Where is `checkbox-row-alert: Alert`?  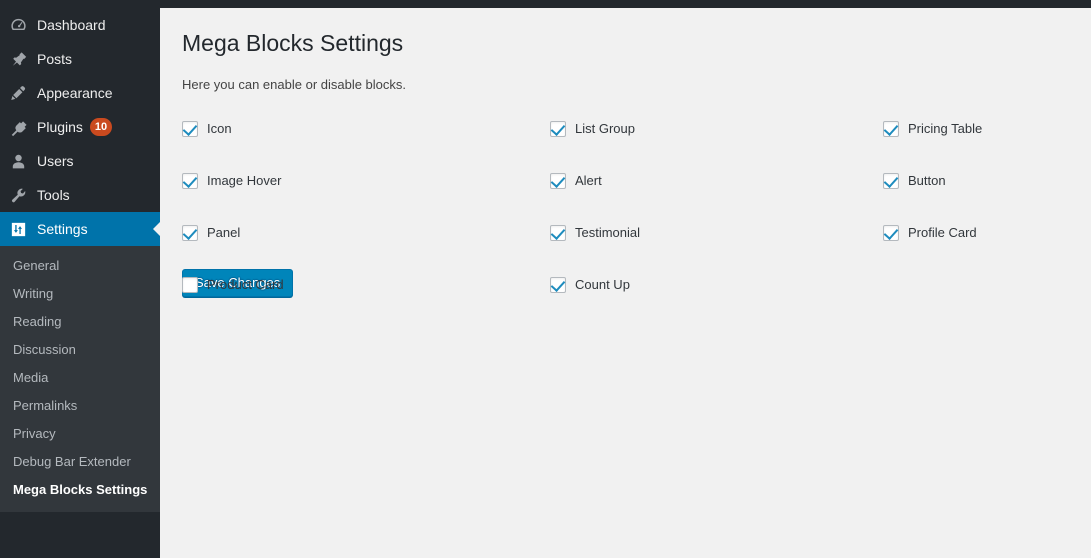 checkbox-row-alert: Alert is located at coordinates (595, 181).